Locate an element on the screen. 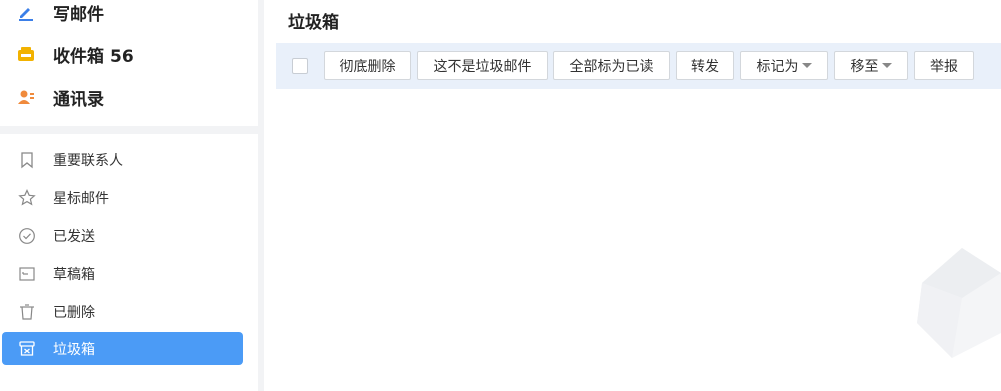 Image resolution: width=1001 pixels, height=391 pixels. mail-toolbar: 彻底删除 这不是垃圾邮件 全部标为已读 转发 标记为 移至 举报 is located at coordinates (638, 66).